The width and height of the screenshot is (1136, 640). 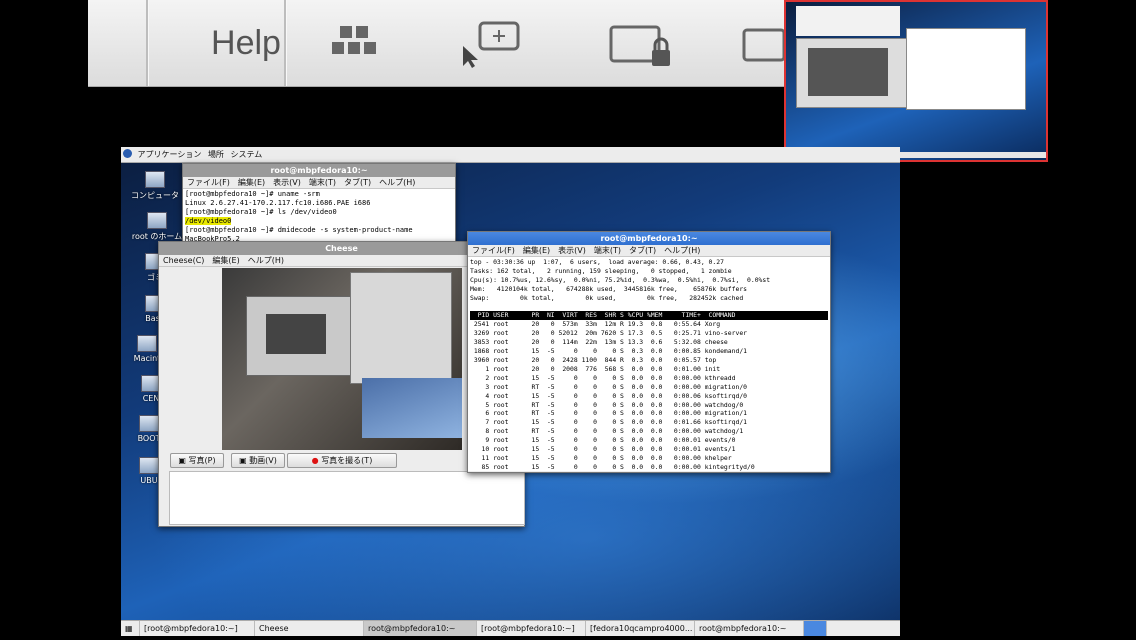 What do you see at coordinates (151, 398) in the screenshot?
I see `desktop-icon-label: CEN` at bounding box center [151, 398].